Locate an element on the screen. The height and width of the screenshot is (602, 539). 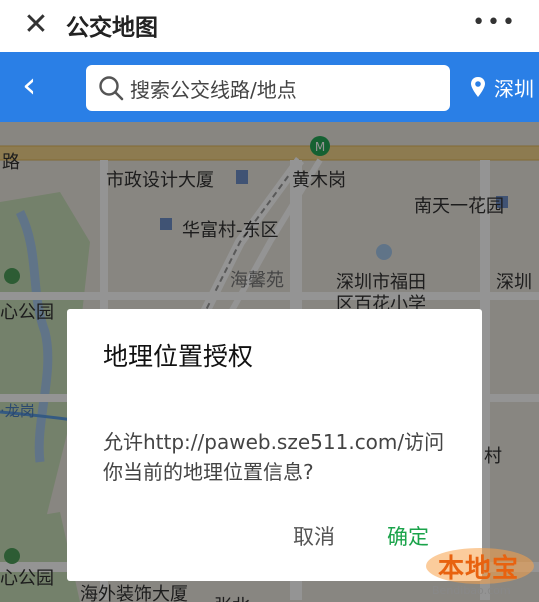
search-bar: ‹ 搜索公交线路/地点 深圳 is located at coordinates (269, 87).